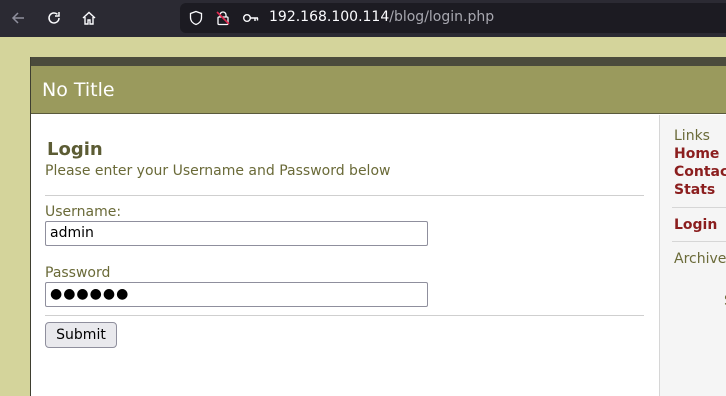 Image resolution: width=726 pixels, height=396 pixels. I want to click on home-icon, so click(89, 18).